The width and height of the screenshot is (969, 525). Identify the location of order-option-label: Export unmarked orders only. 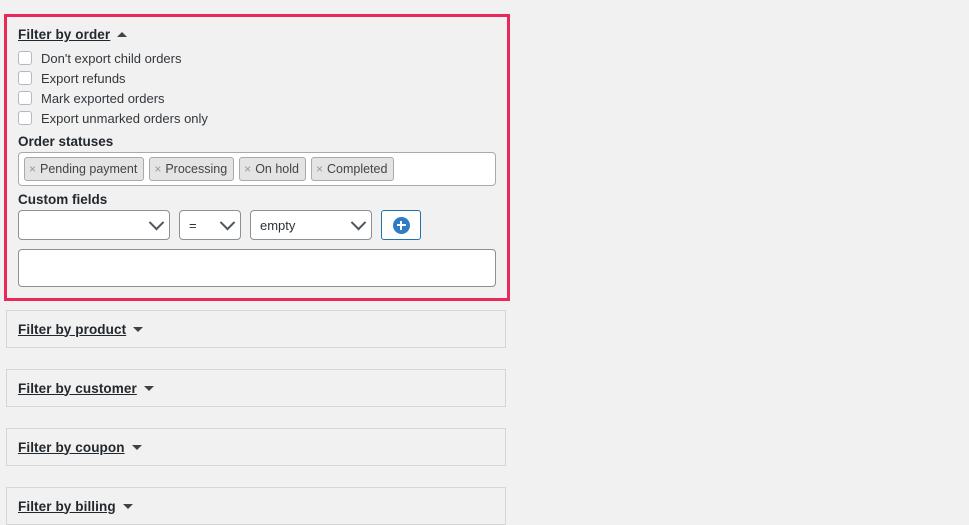
(124, 118).